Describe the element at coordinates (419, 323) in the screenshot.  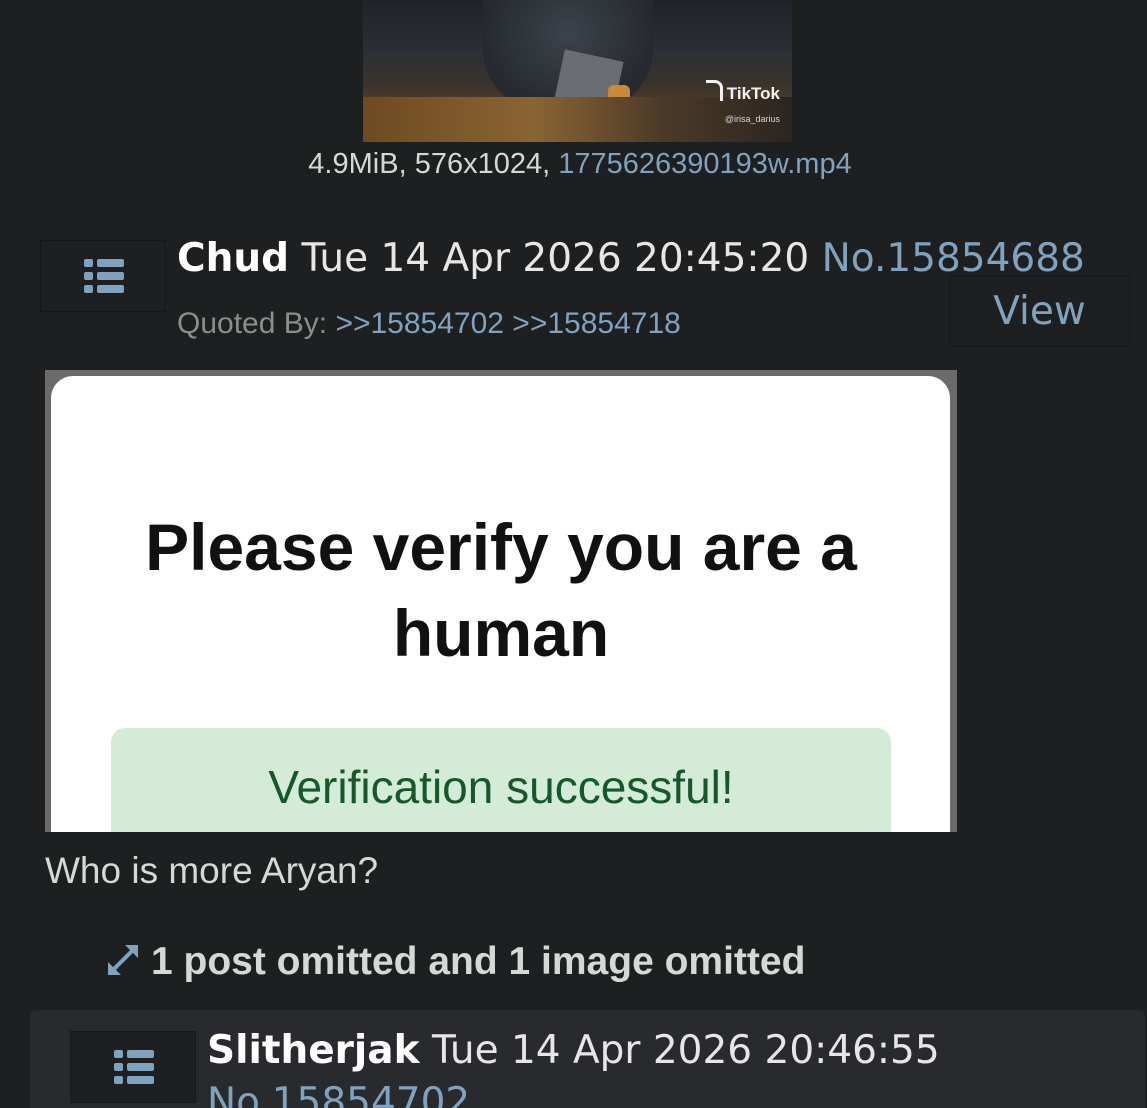
I see `quote-link: >>15854702` at that location.